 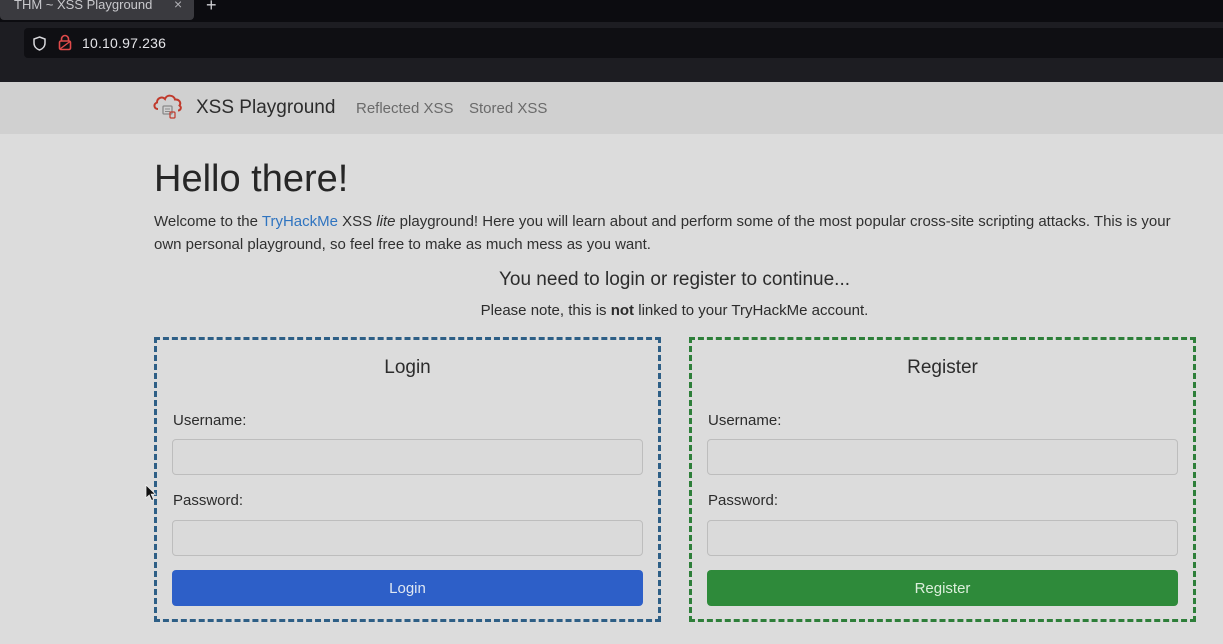 What do you see at coordinates (65, 42) in the screenshot?
I see `lock-icon` at bounding box center [65, 42].